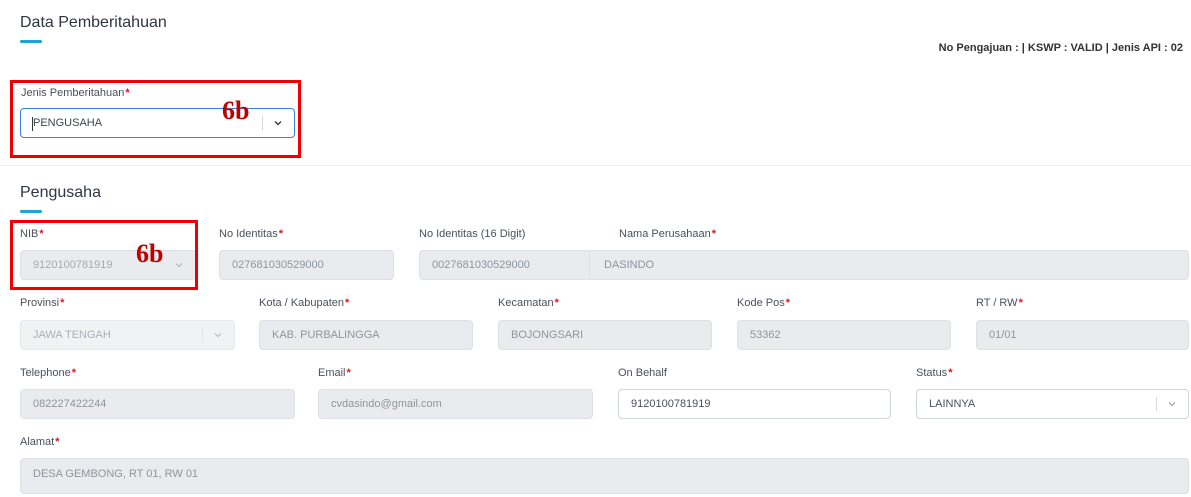 The image size is (1191, 497). What do you see at coordinates (528, 303) in the screenshot?
I see `kecamatan-label: Kecamatan*` at bounding box center [528, 303].